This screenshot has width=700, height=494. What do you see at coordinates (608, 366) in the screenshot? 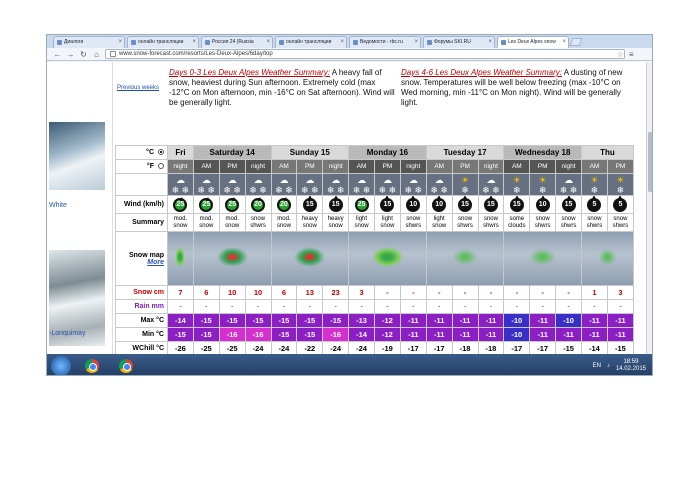
I see `volume-icon: ♪` at bounding box center [608, 366].